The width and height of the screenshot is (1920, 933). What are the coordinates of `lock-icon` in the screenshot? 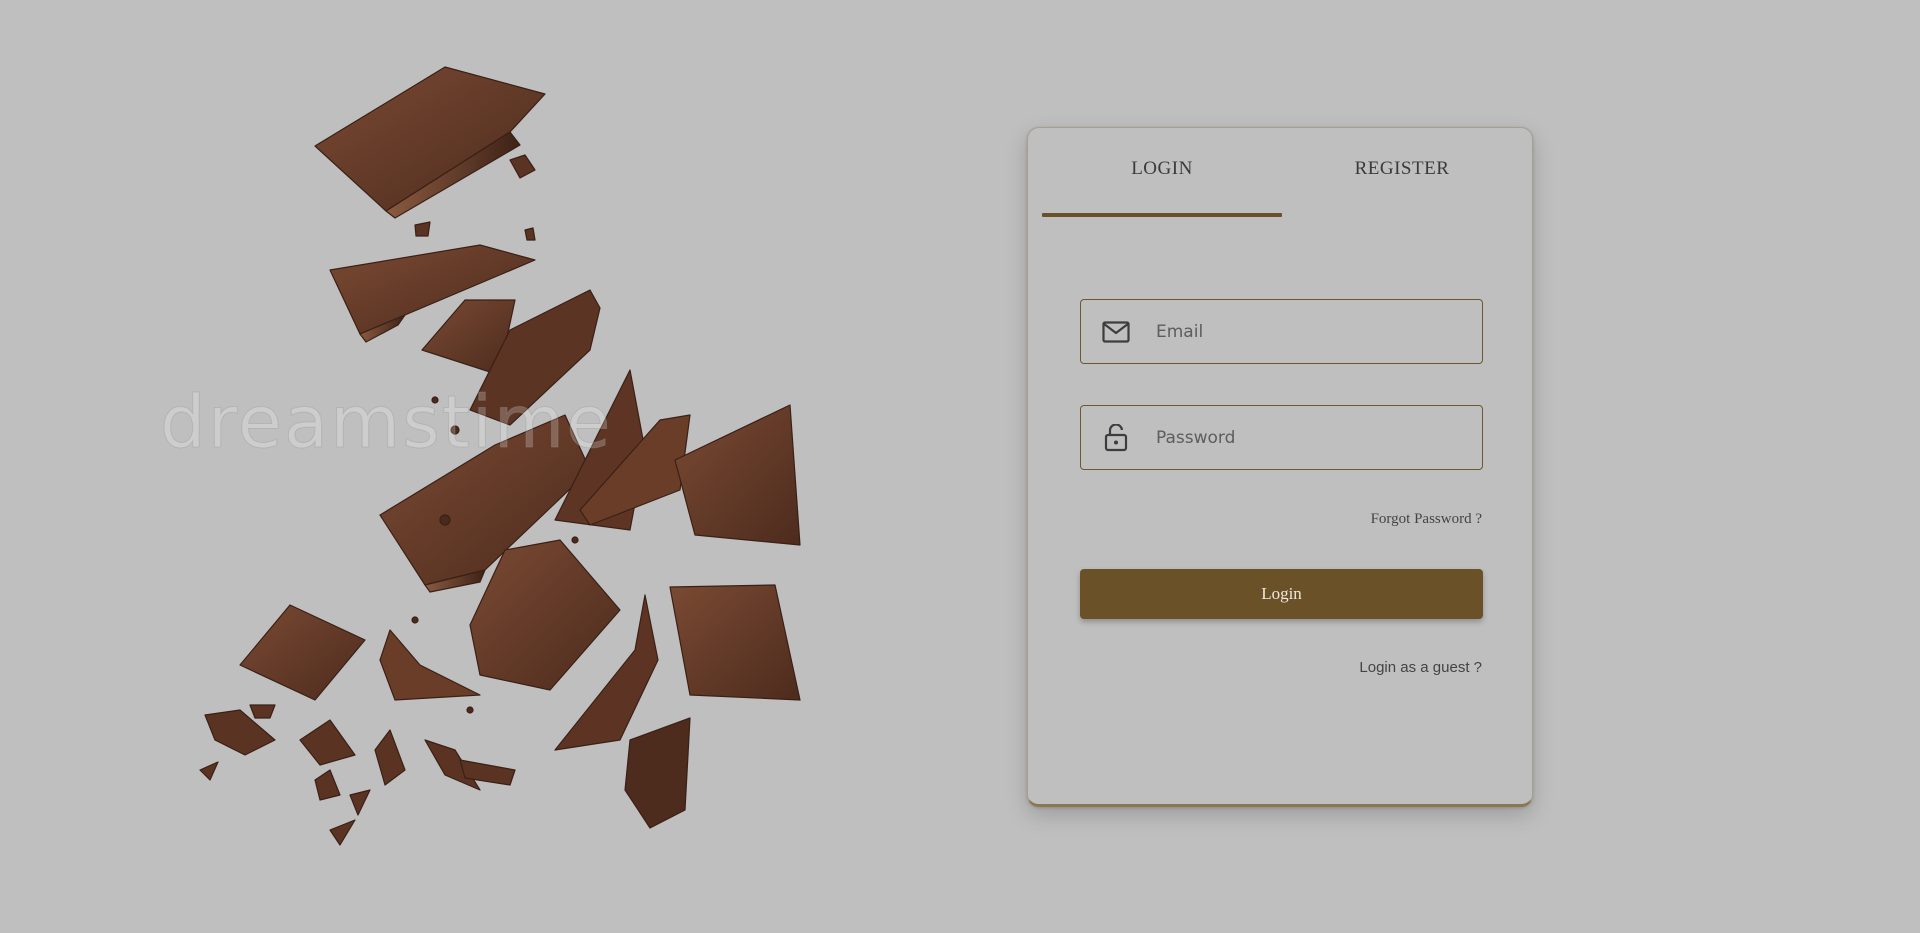 It's located at (1116, 438).